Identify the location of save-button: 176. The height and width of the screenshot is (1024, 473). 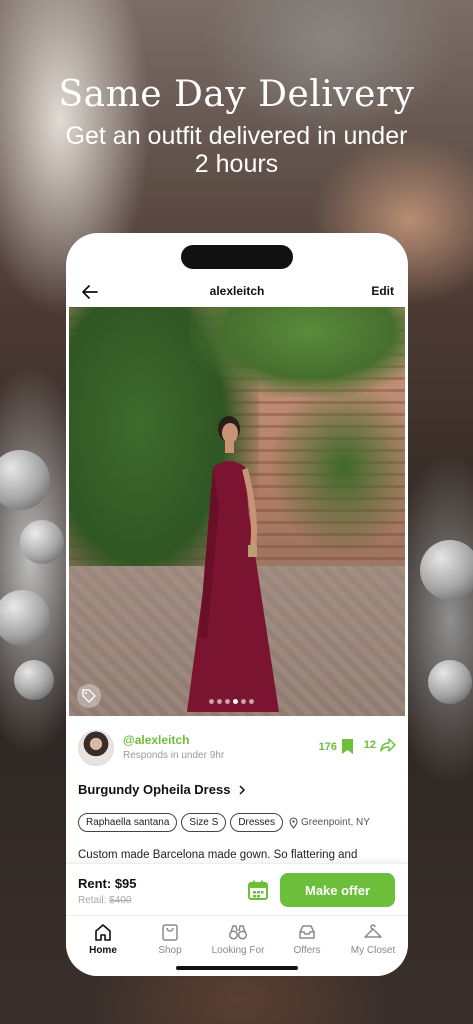
(336, 746).